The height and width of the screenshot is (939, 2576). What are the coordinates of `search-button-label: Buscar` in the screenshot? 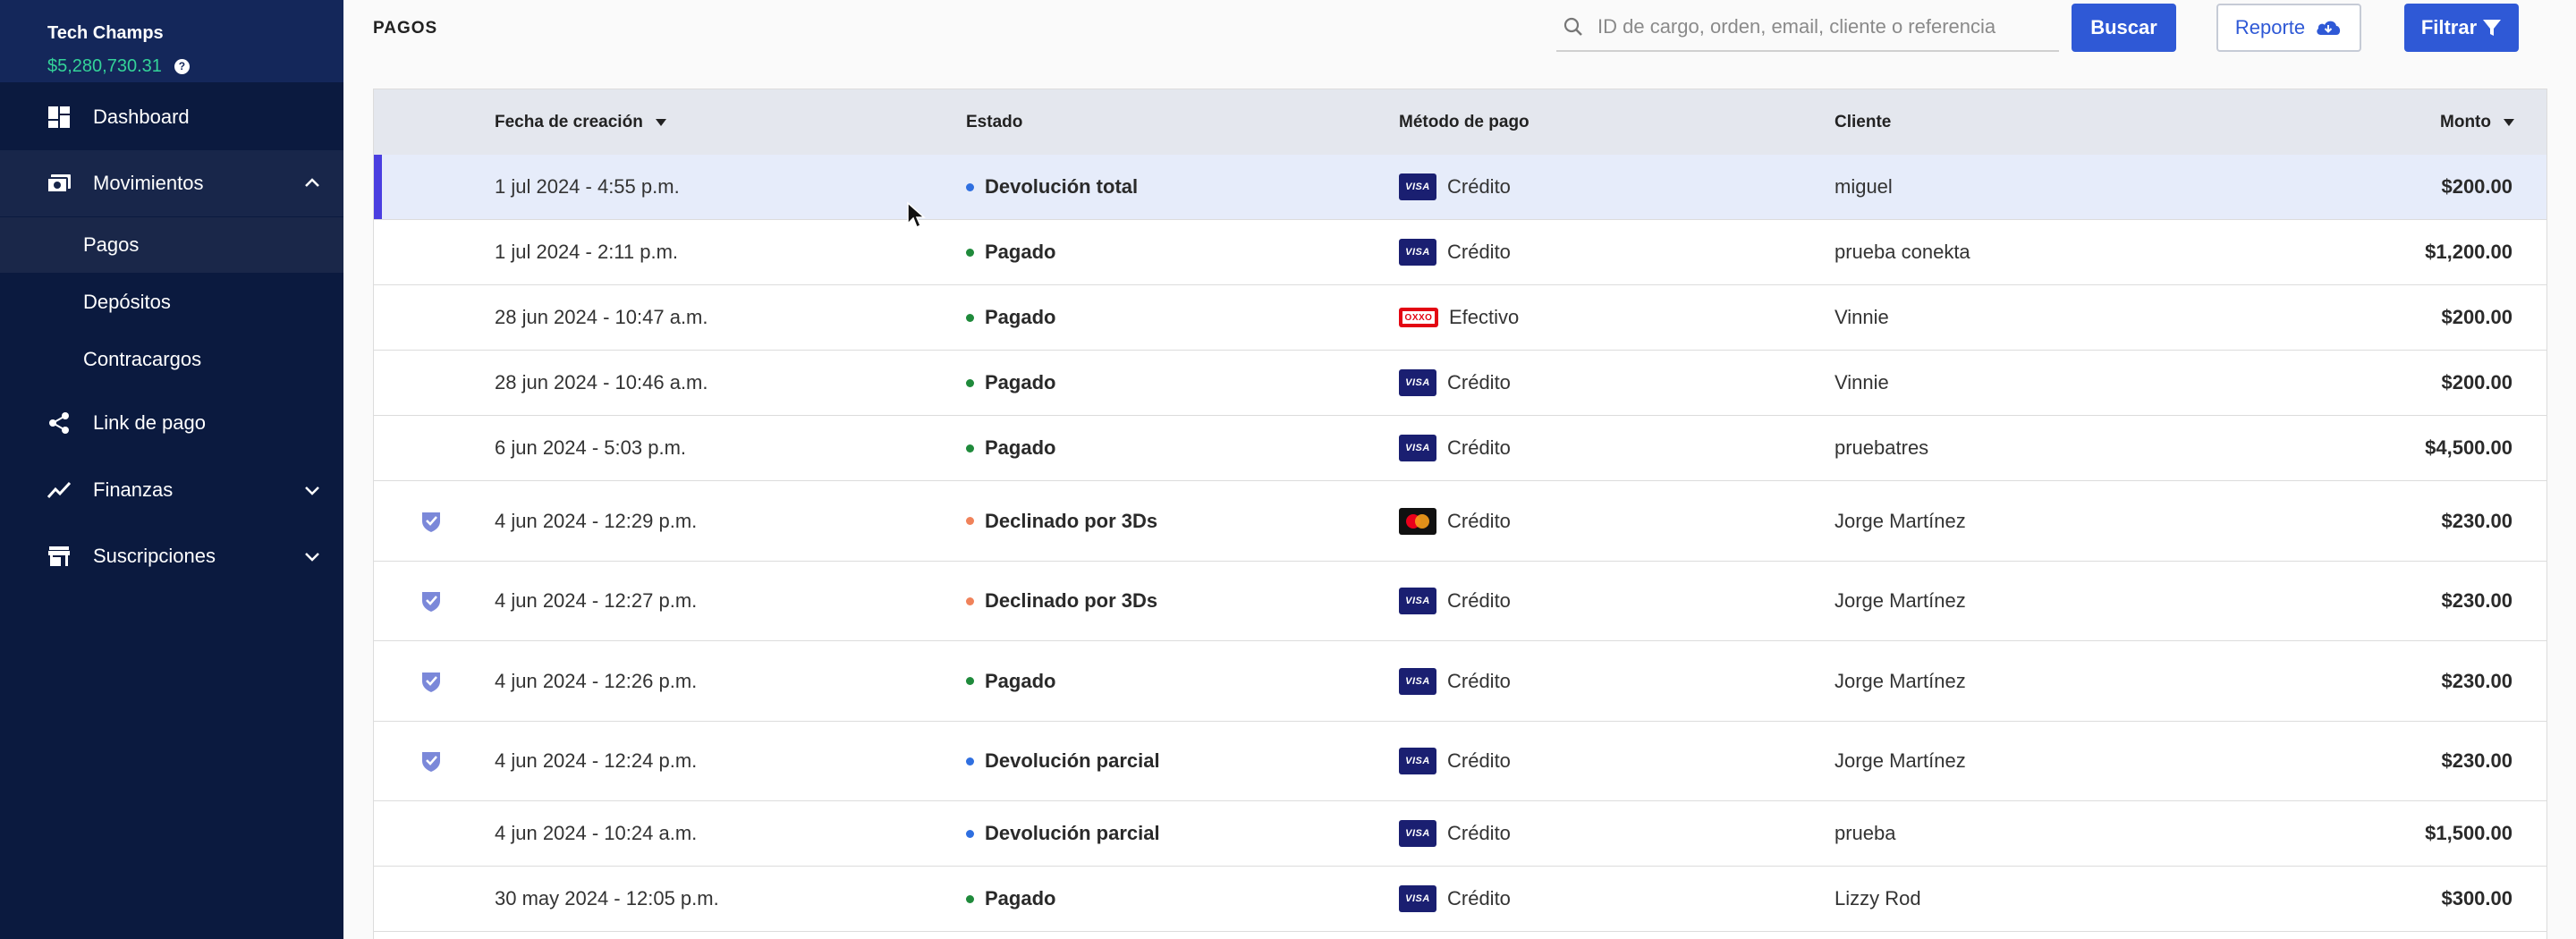 It's located at (2123, 27).